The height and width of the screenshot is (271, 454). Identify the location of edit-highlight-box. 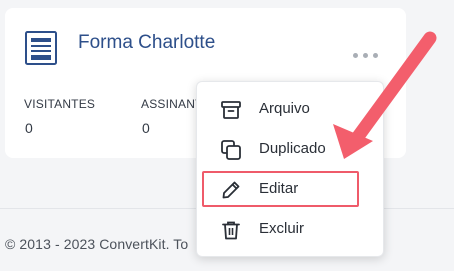
(280, 189).